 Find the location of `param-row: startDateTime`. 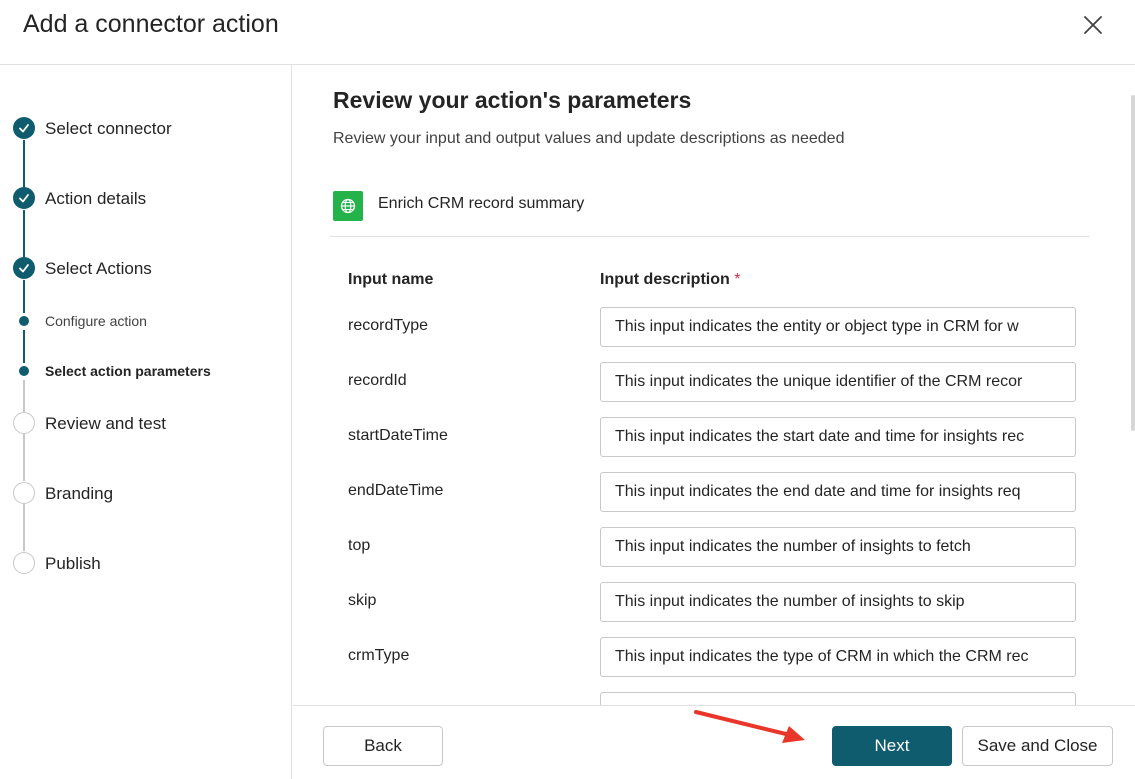

param-row: startDateTime is located at coordinates (714, 438).